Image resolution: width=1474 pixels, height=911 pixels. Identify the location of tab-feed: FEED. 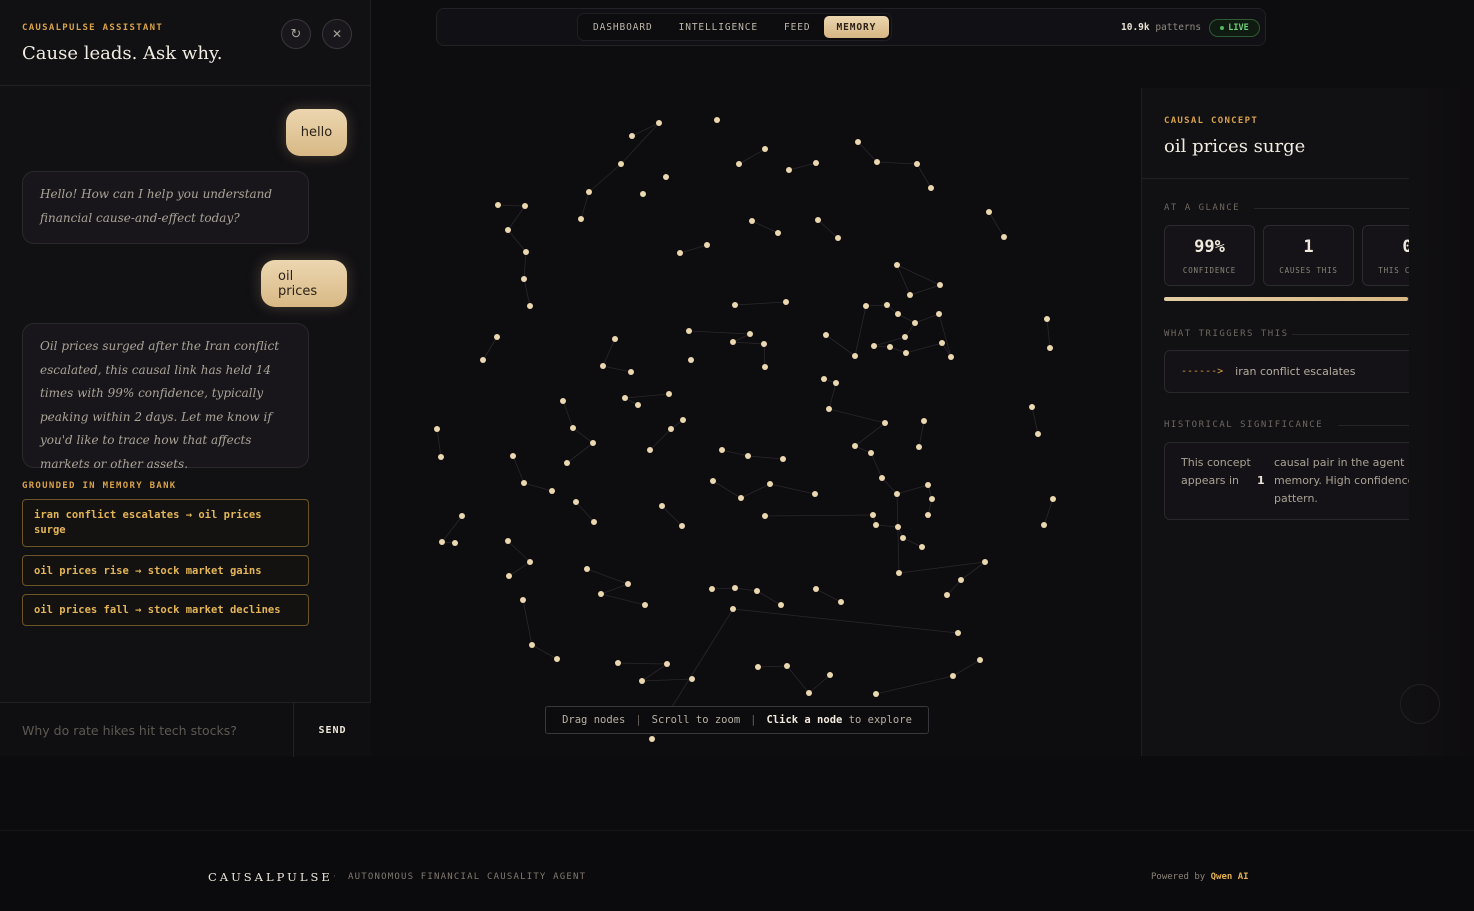
(797, 27).